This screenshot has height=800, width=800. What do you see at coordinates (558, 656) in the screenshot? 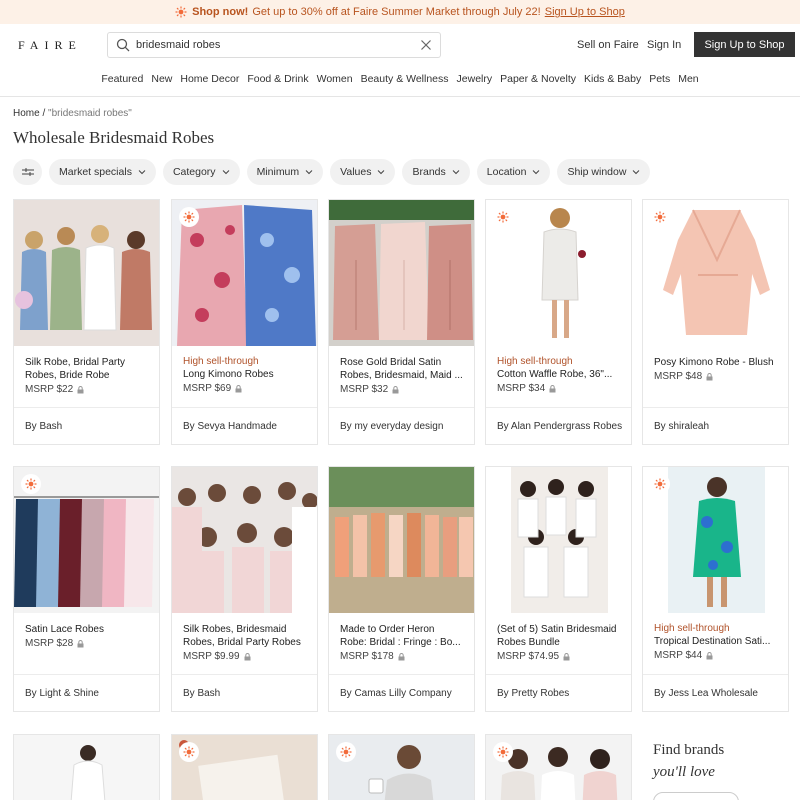
I see `product-msrp: MSRP $74.95` at bounding box center [558, 656].